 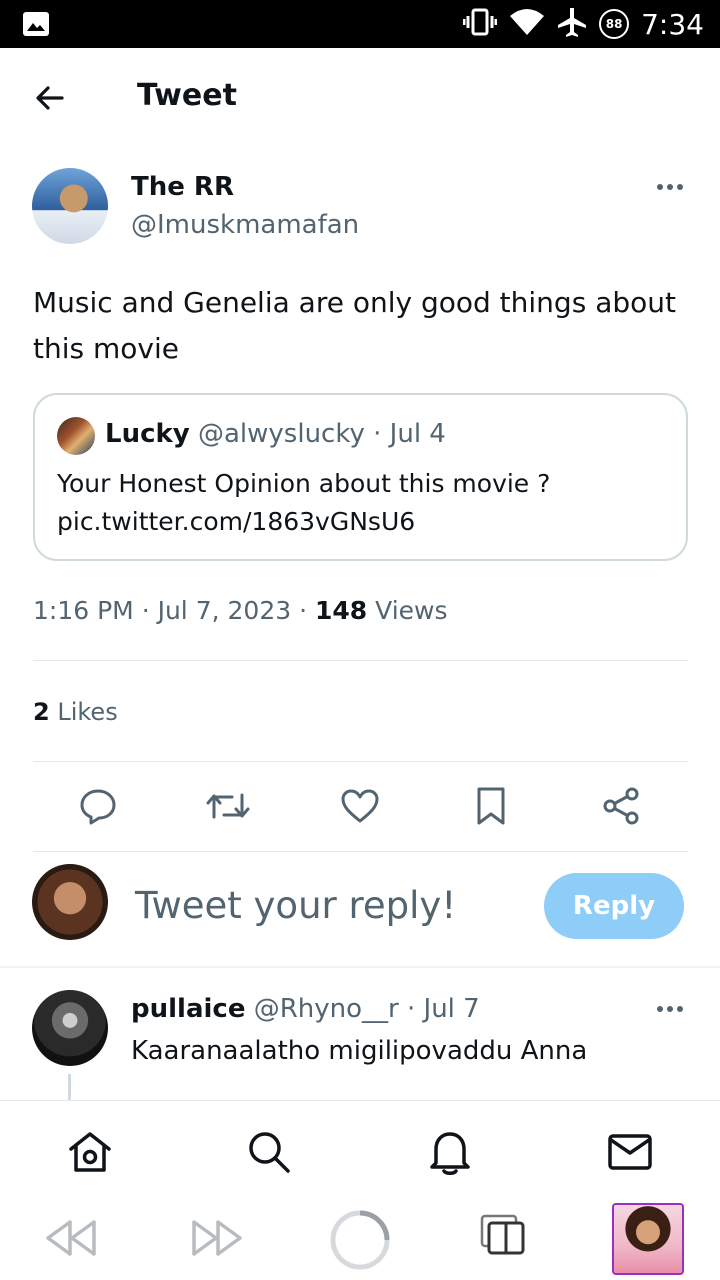 I want to click on wifi-icon, so click(x=527, y=24).